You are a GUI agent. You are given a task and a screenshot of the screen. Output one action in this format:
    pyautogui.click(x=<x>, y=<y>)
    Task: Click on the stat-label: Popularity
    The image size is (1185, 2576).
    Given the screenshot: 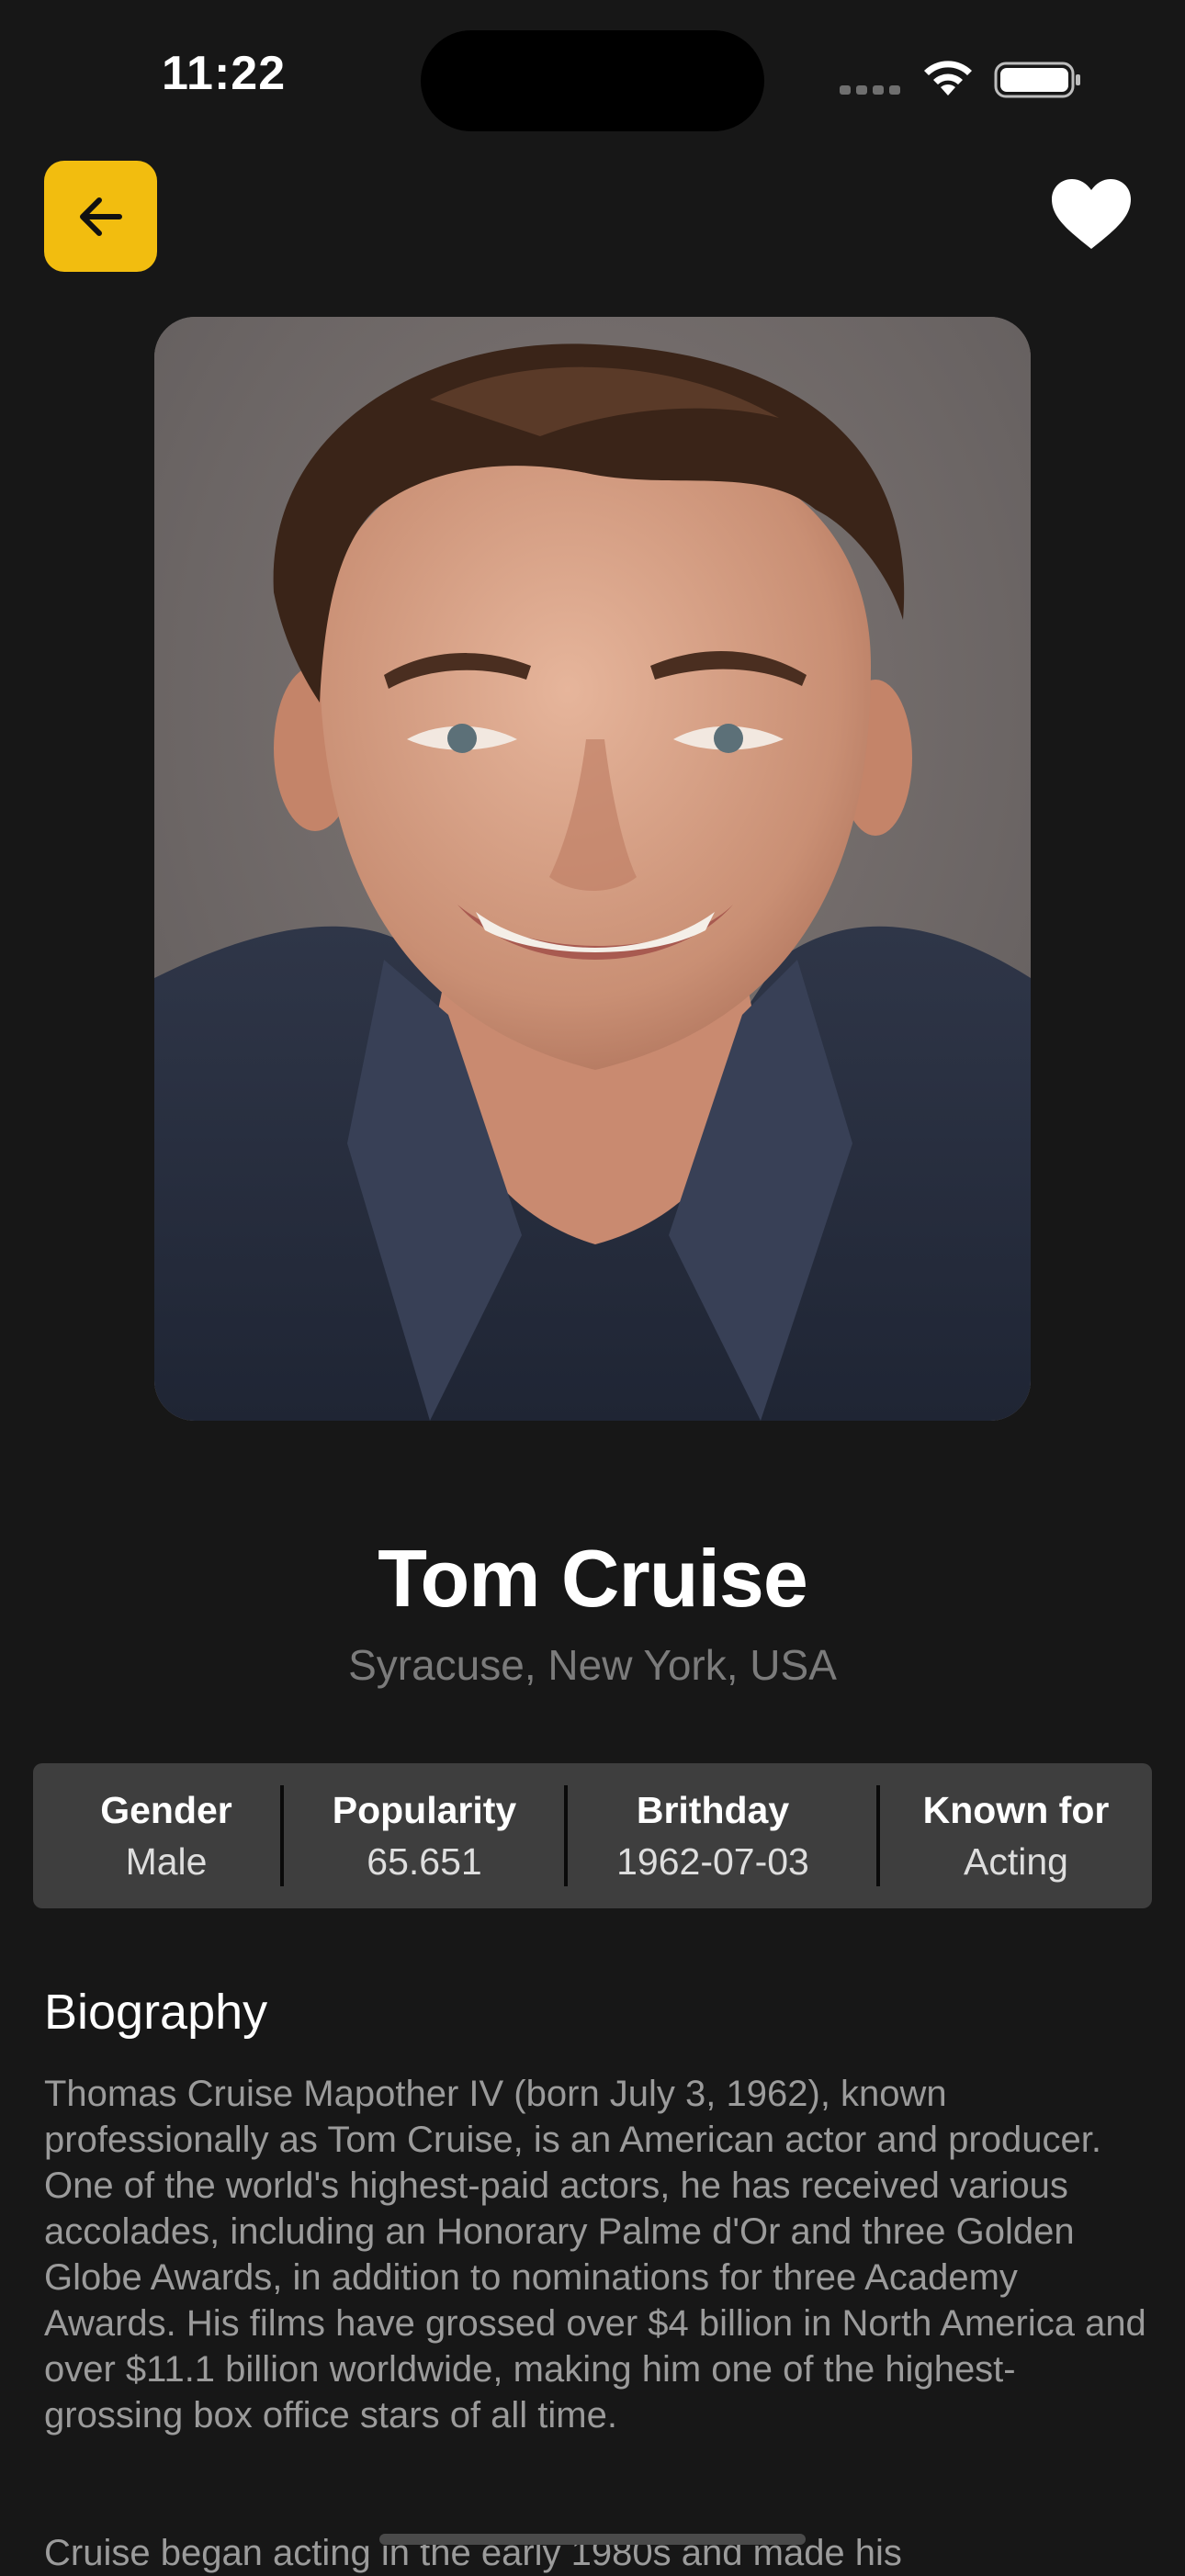 What is the action you would take?
    pyautogui.click(x=424, y=1810)
    